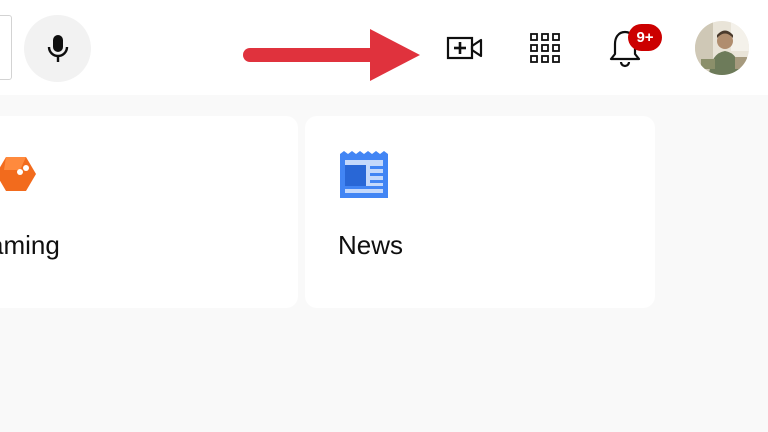  What do you see at coordinates (371, 245) in the screenshot?
I see `card-label-news: News` at bounding box center [371, 245].